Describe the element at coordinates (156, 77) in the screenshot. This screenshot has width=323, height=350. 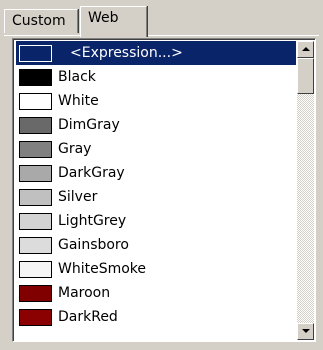
I see `list-item-black: Black` at that location.